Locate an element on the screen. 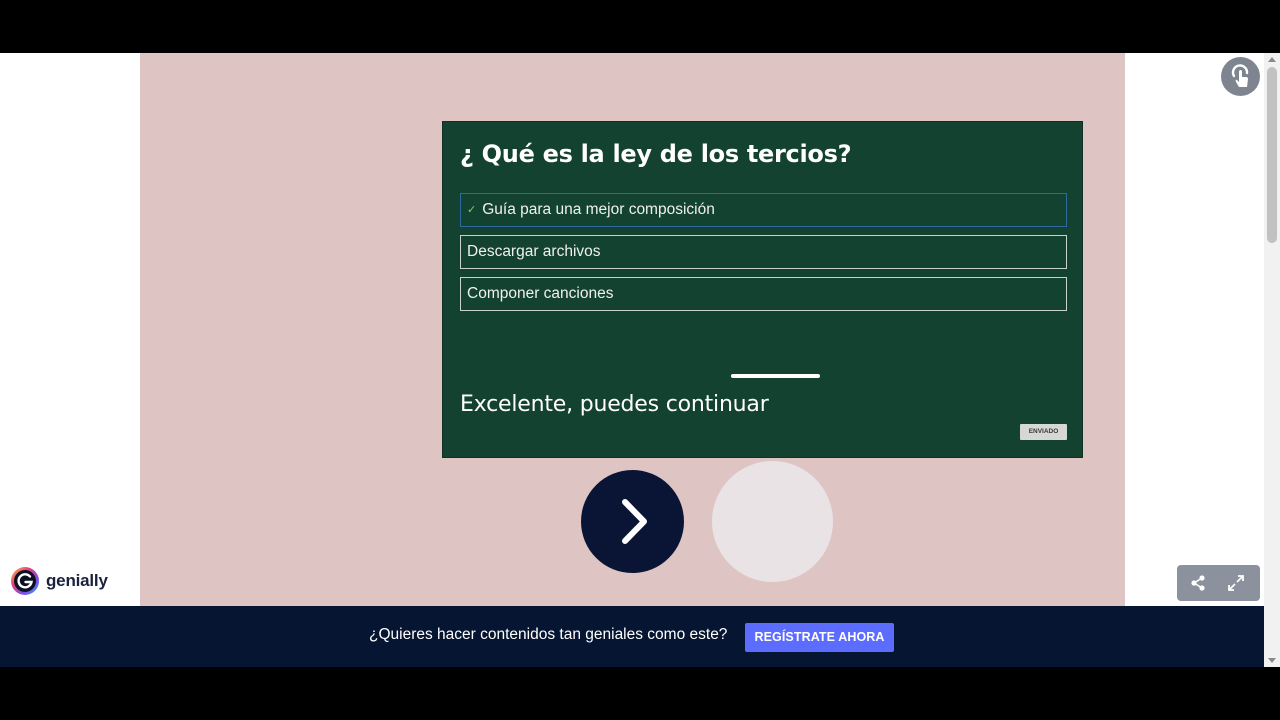  lock-touch-icon is located at coordinates (1240, 75).